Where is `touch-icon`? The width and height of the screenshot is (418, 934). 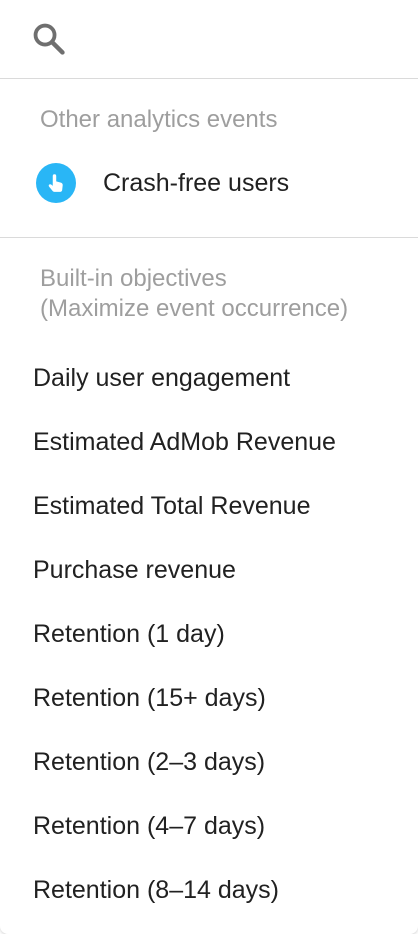
touch-icon is located at coordinates (56, 183).